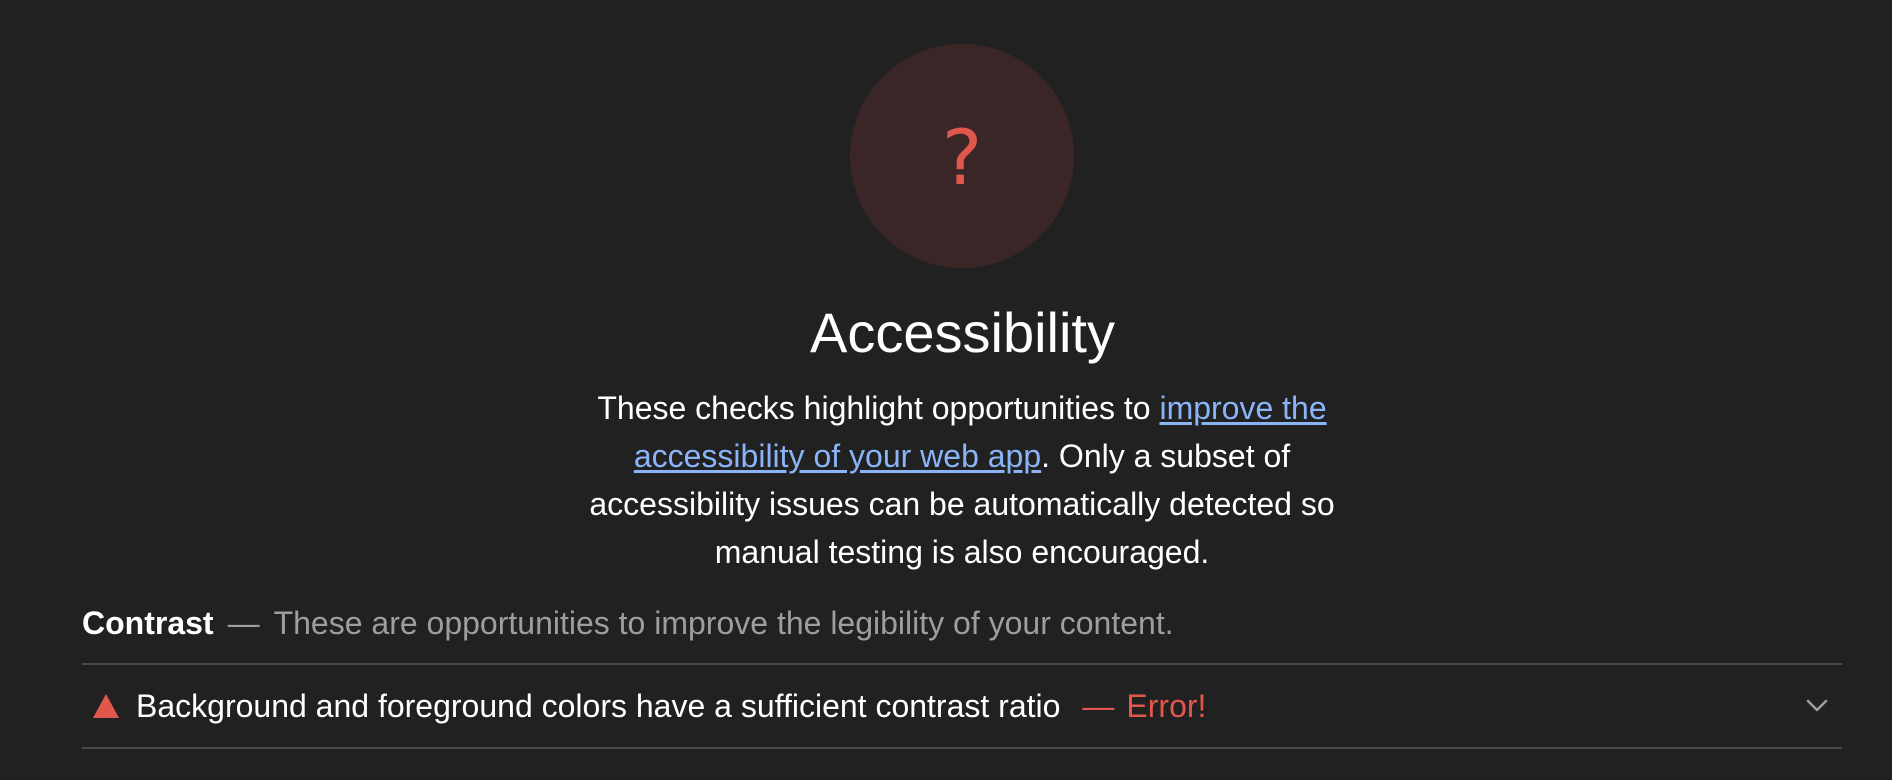  Describe the element at coordinates (106, 706) in the screenshot. I see `fail-triangle-icon` at that location.